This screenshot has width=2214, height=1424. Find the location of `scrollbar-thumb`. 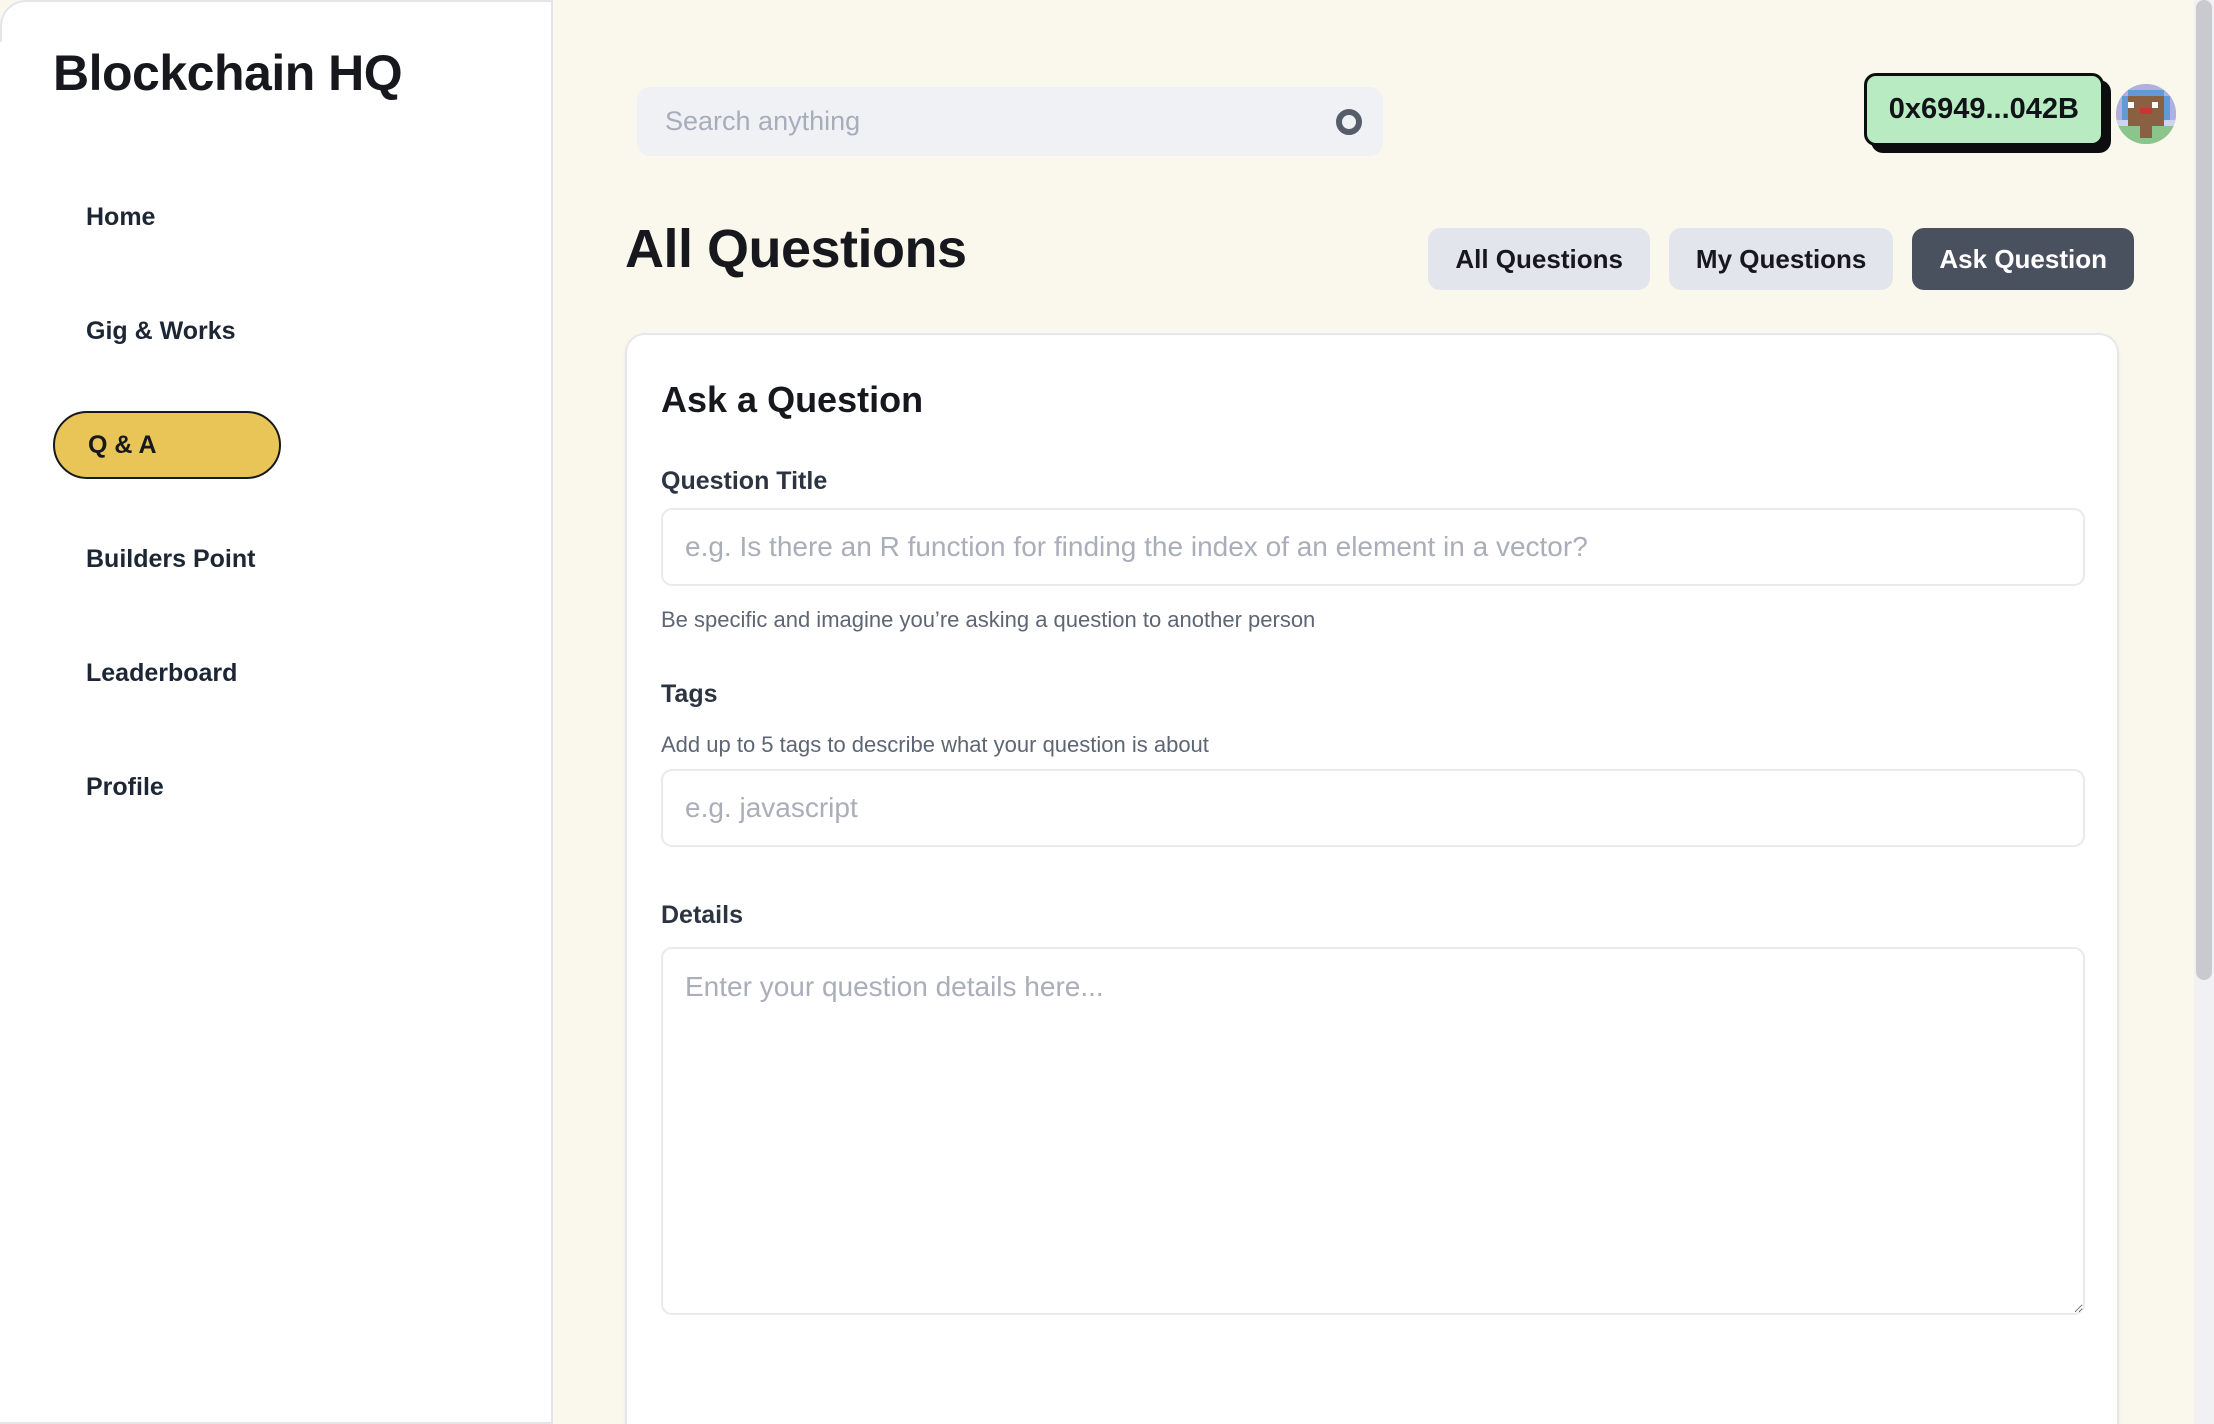

scrollbar-thumb is located at coordinates (2204, 490).